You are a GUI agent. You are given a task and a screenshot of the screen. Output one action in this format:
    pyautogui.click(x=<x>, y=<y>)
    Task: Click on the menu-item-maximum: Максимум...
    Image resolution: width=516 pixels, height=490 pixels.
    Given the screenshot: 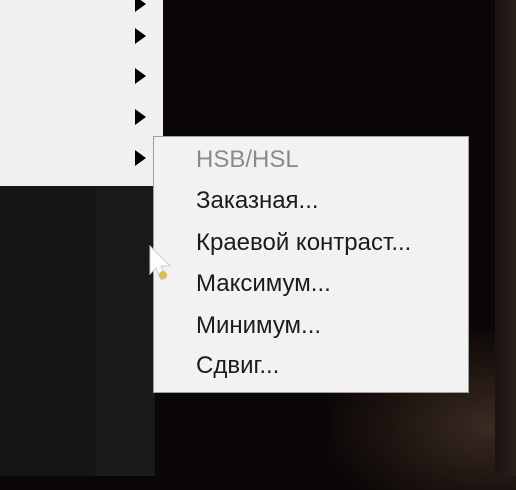 What is the action you would take?
    pyautogui.click(x=263, y=284)
    